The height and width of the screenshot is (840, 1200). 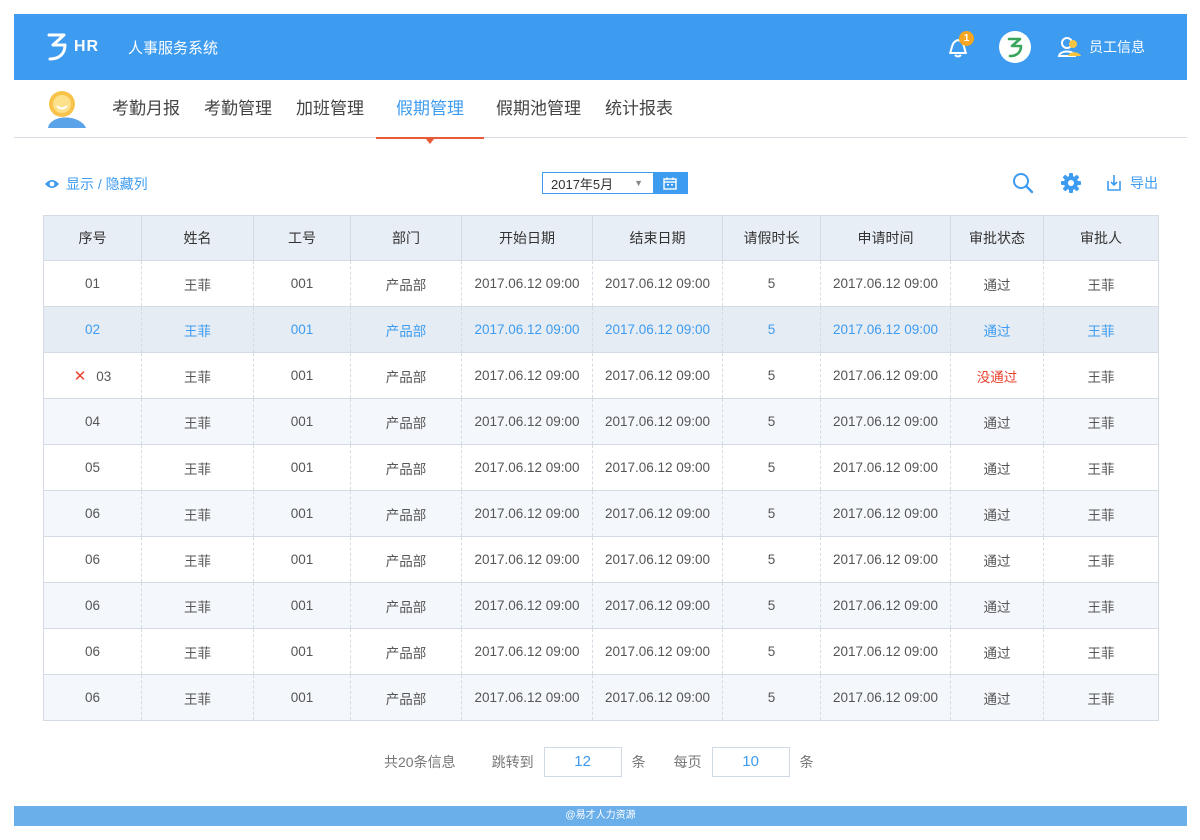 I want to click on avatar-icon, so click(x=67, y=109).